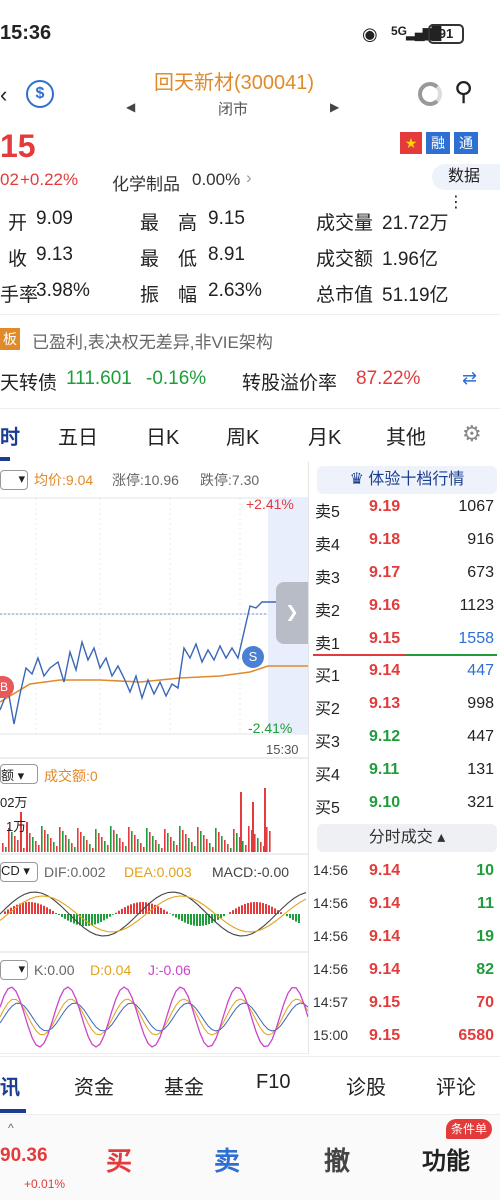 The width and height of the screenshot is (500, 1200). Describe the element at coordinates (14, 970) in the screenshot. I see `kdj-select: ▾` at that location.